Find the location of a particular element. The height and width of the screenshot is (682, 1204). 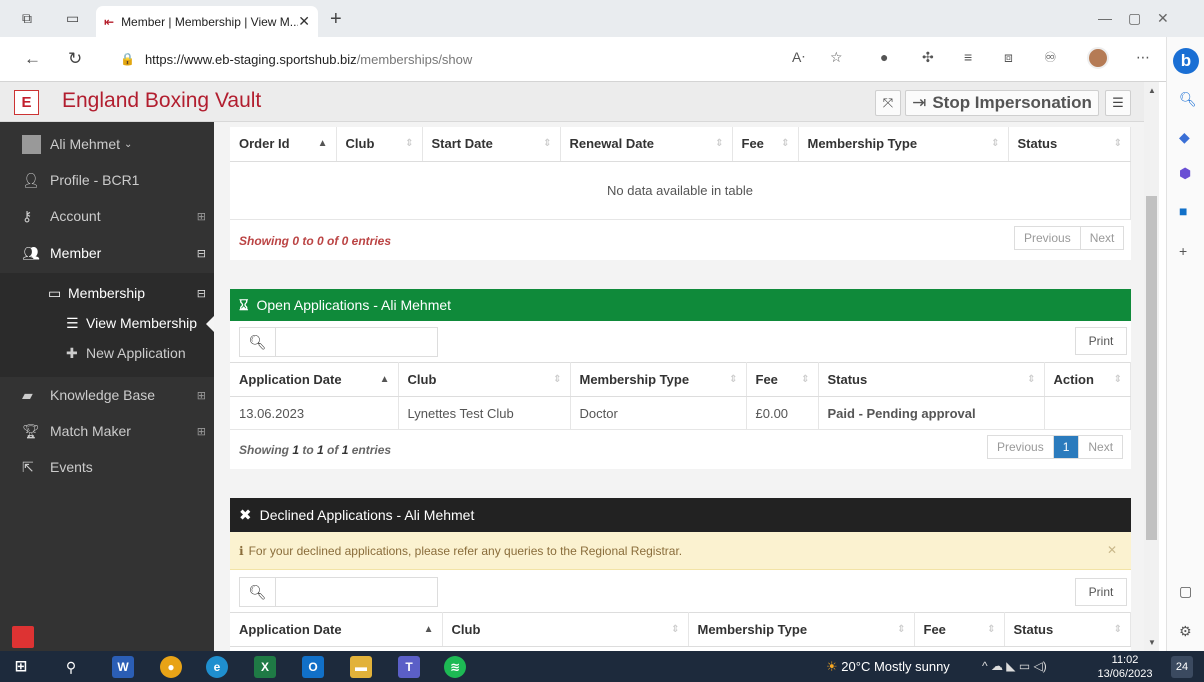

app-corner-icon is located at coordinates (23, 637).